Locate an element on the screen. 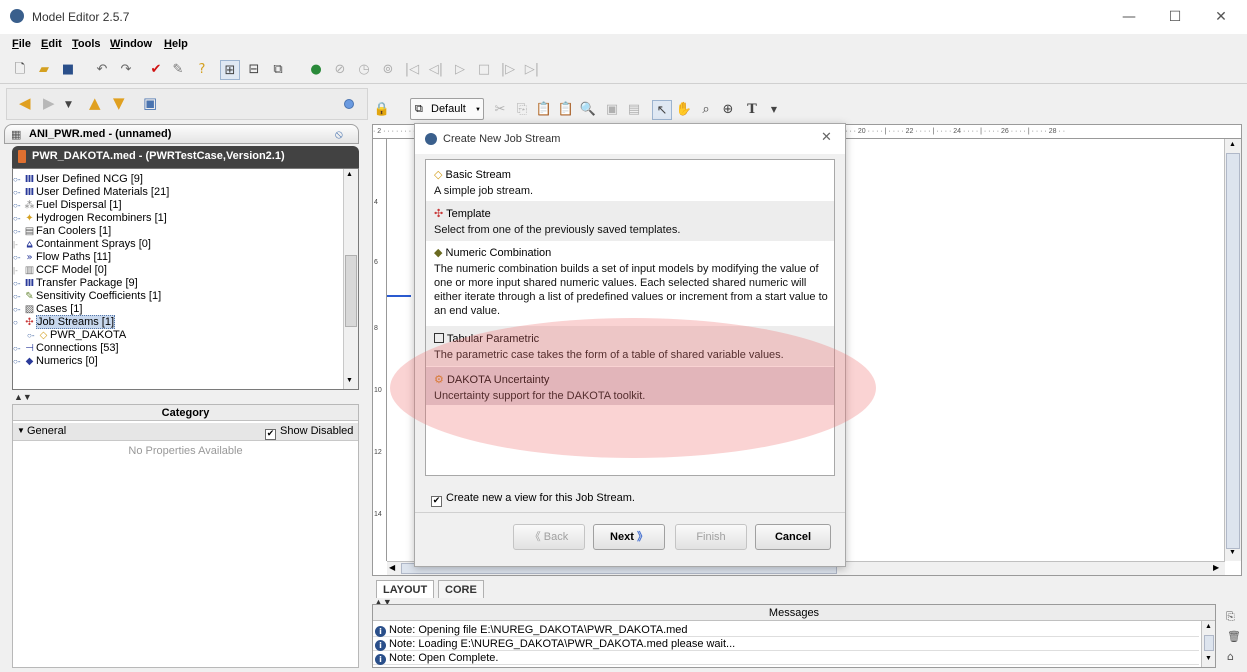 The image size is (1247, 672). minimize-button: — is located at coordinates (1129, 17).